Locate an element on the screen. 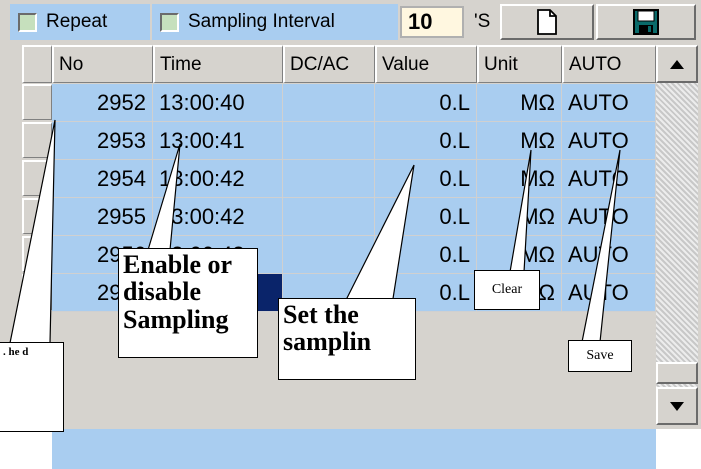  floppy-disk-icon is located at coordinates (646, 22).